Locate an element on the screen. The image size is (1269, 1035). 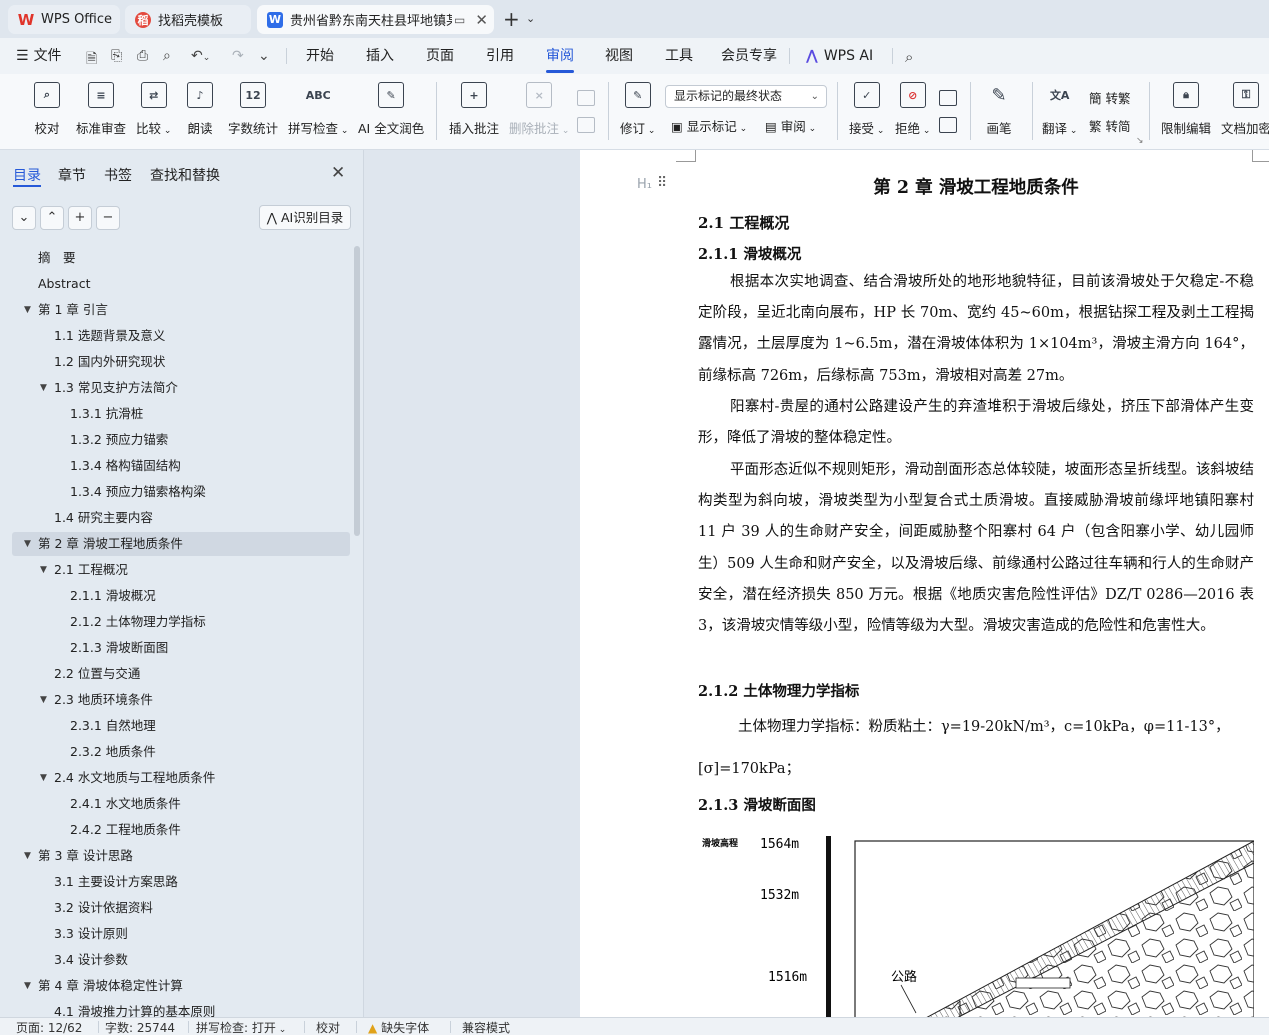
spell-check-button: ABC 拼写检查 ⌄ is located at coordinates (318, 109).